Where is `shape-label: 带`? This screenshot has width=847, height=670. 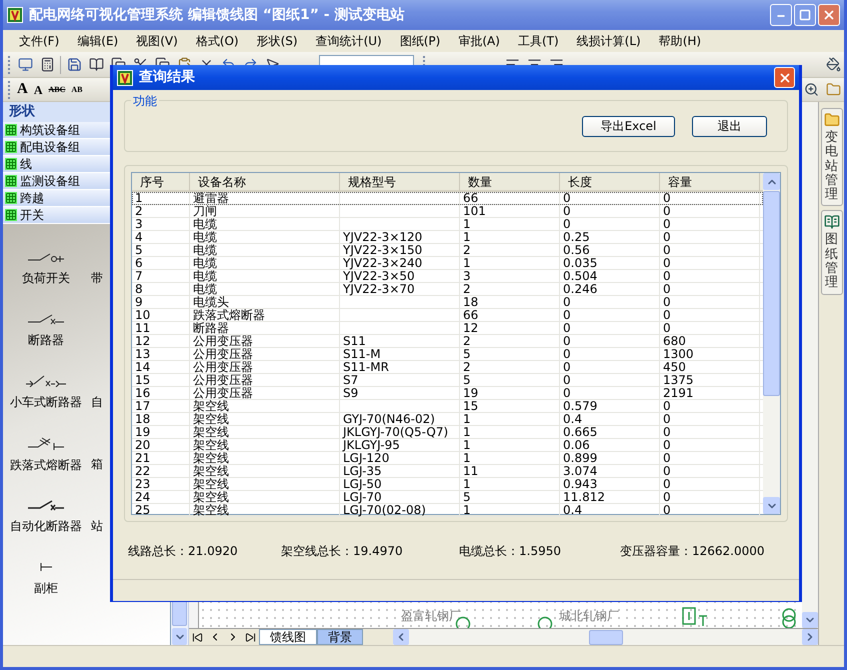
shape-label: 带 is located at coordinates (97, 278).